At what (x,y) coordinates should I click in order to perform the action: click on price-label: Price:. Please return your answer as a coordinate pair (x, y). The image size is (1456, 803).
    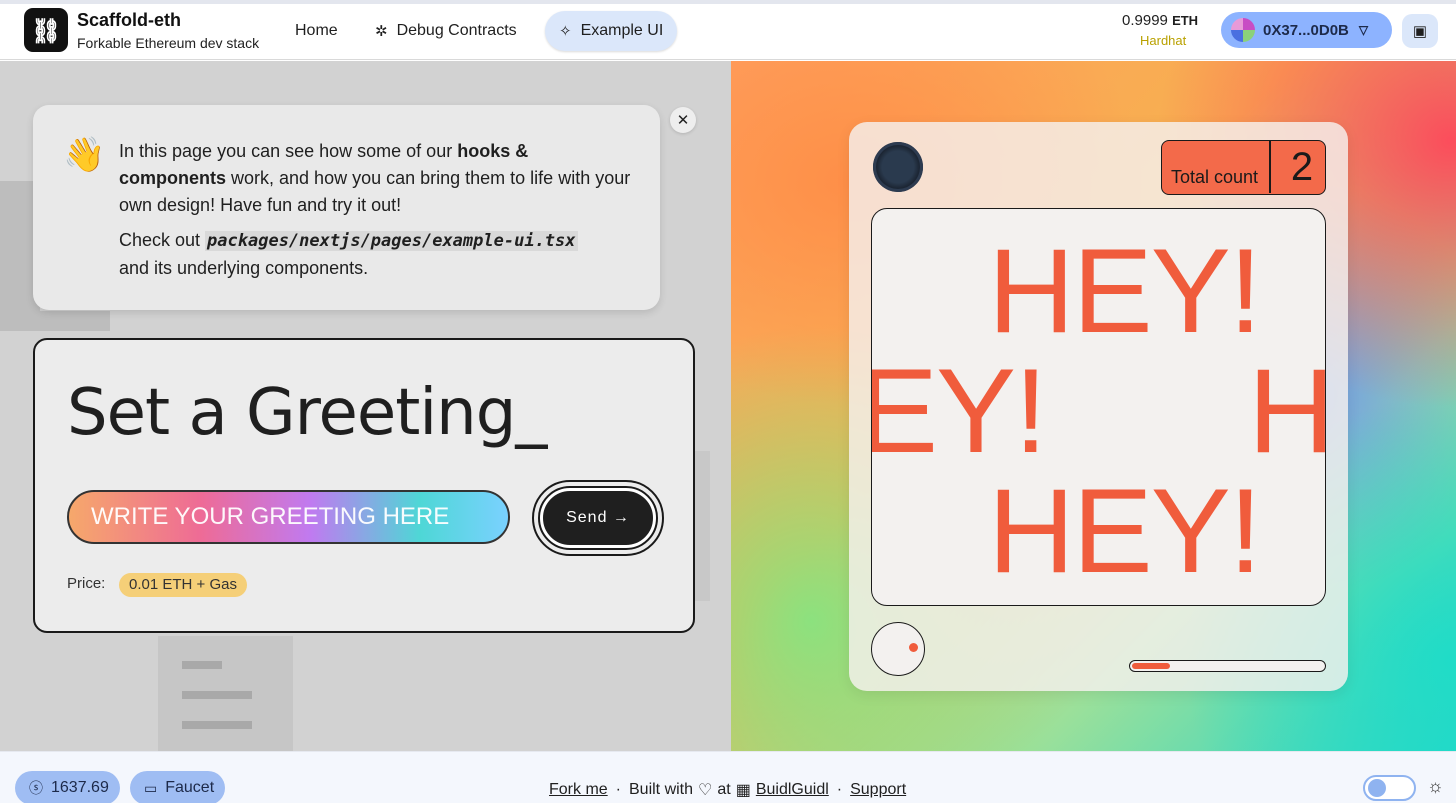
    Looking at the image, I should click on (86, 583).